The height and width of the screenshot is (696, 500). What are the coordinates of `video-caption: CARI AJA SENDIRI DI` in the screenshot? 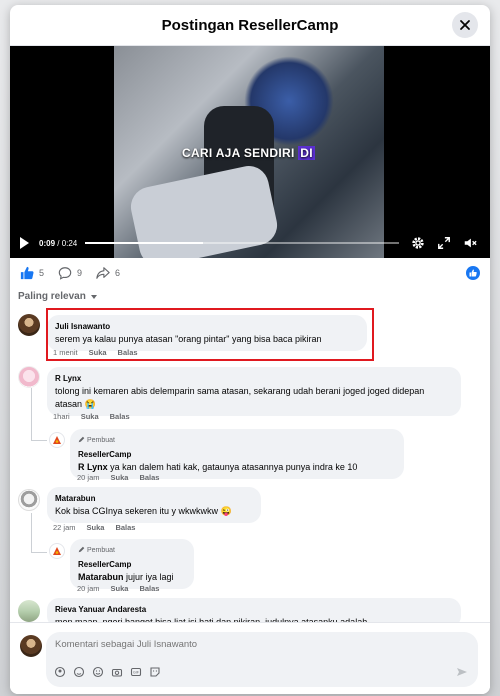 It's located at (248, 153).